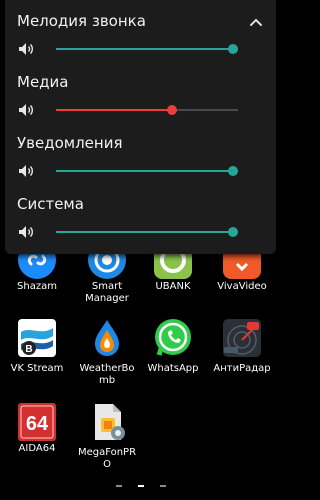 This screenshot has height=500, width=320. What do you see at coordinates (242, 338) in the screenshot?
I see `antiradar-icon` at bounding box center [242, 338].